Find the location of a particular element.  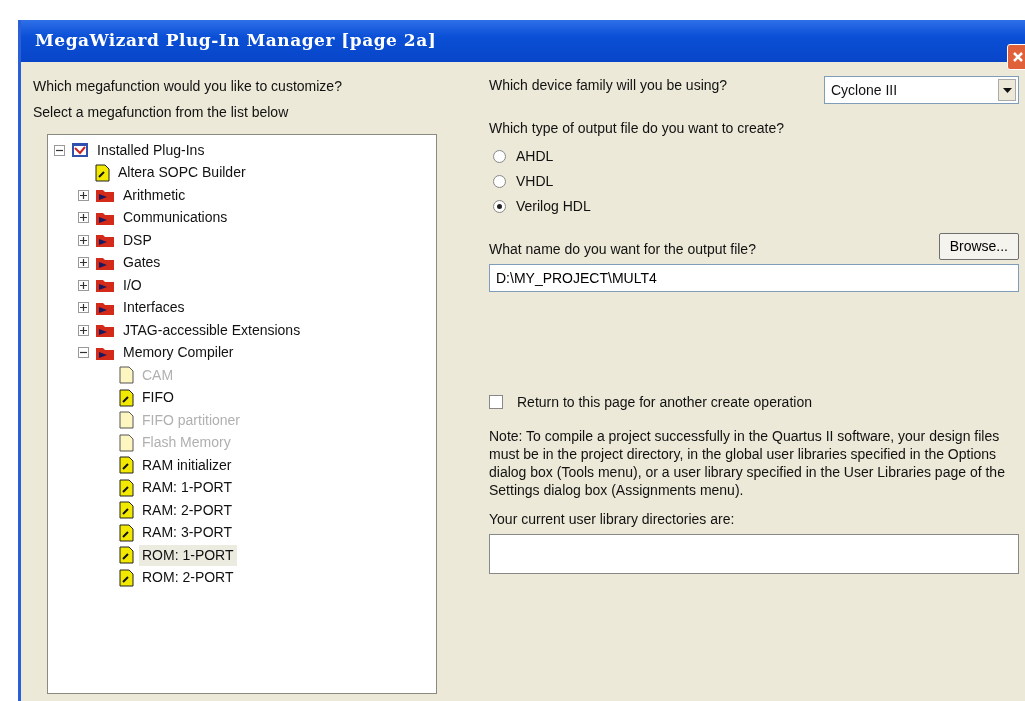

tree-item: RAM initializer is located at coordinates (187, 465).